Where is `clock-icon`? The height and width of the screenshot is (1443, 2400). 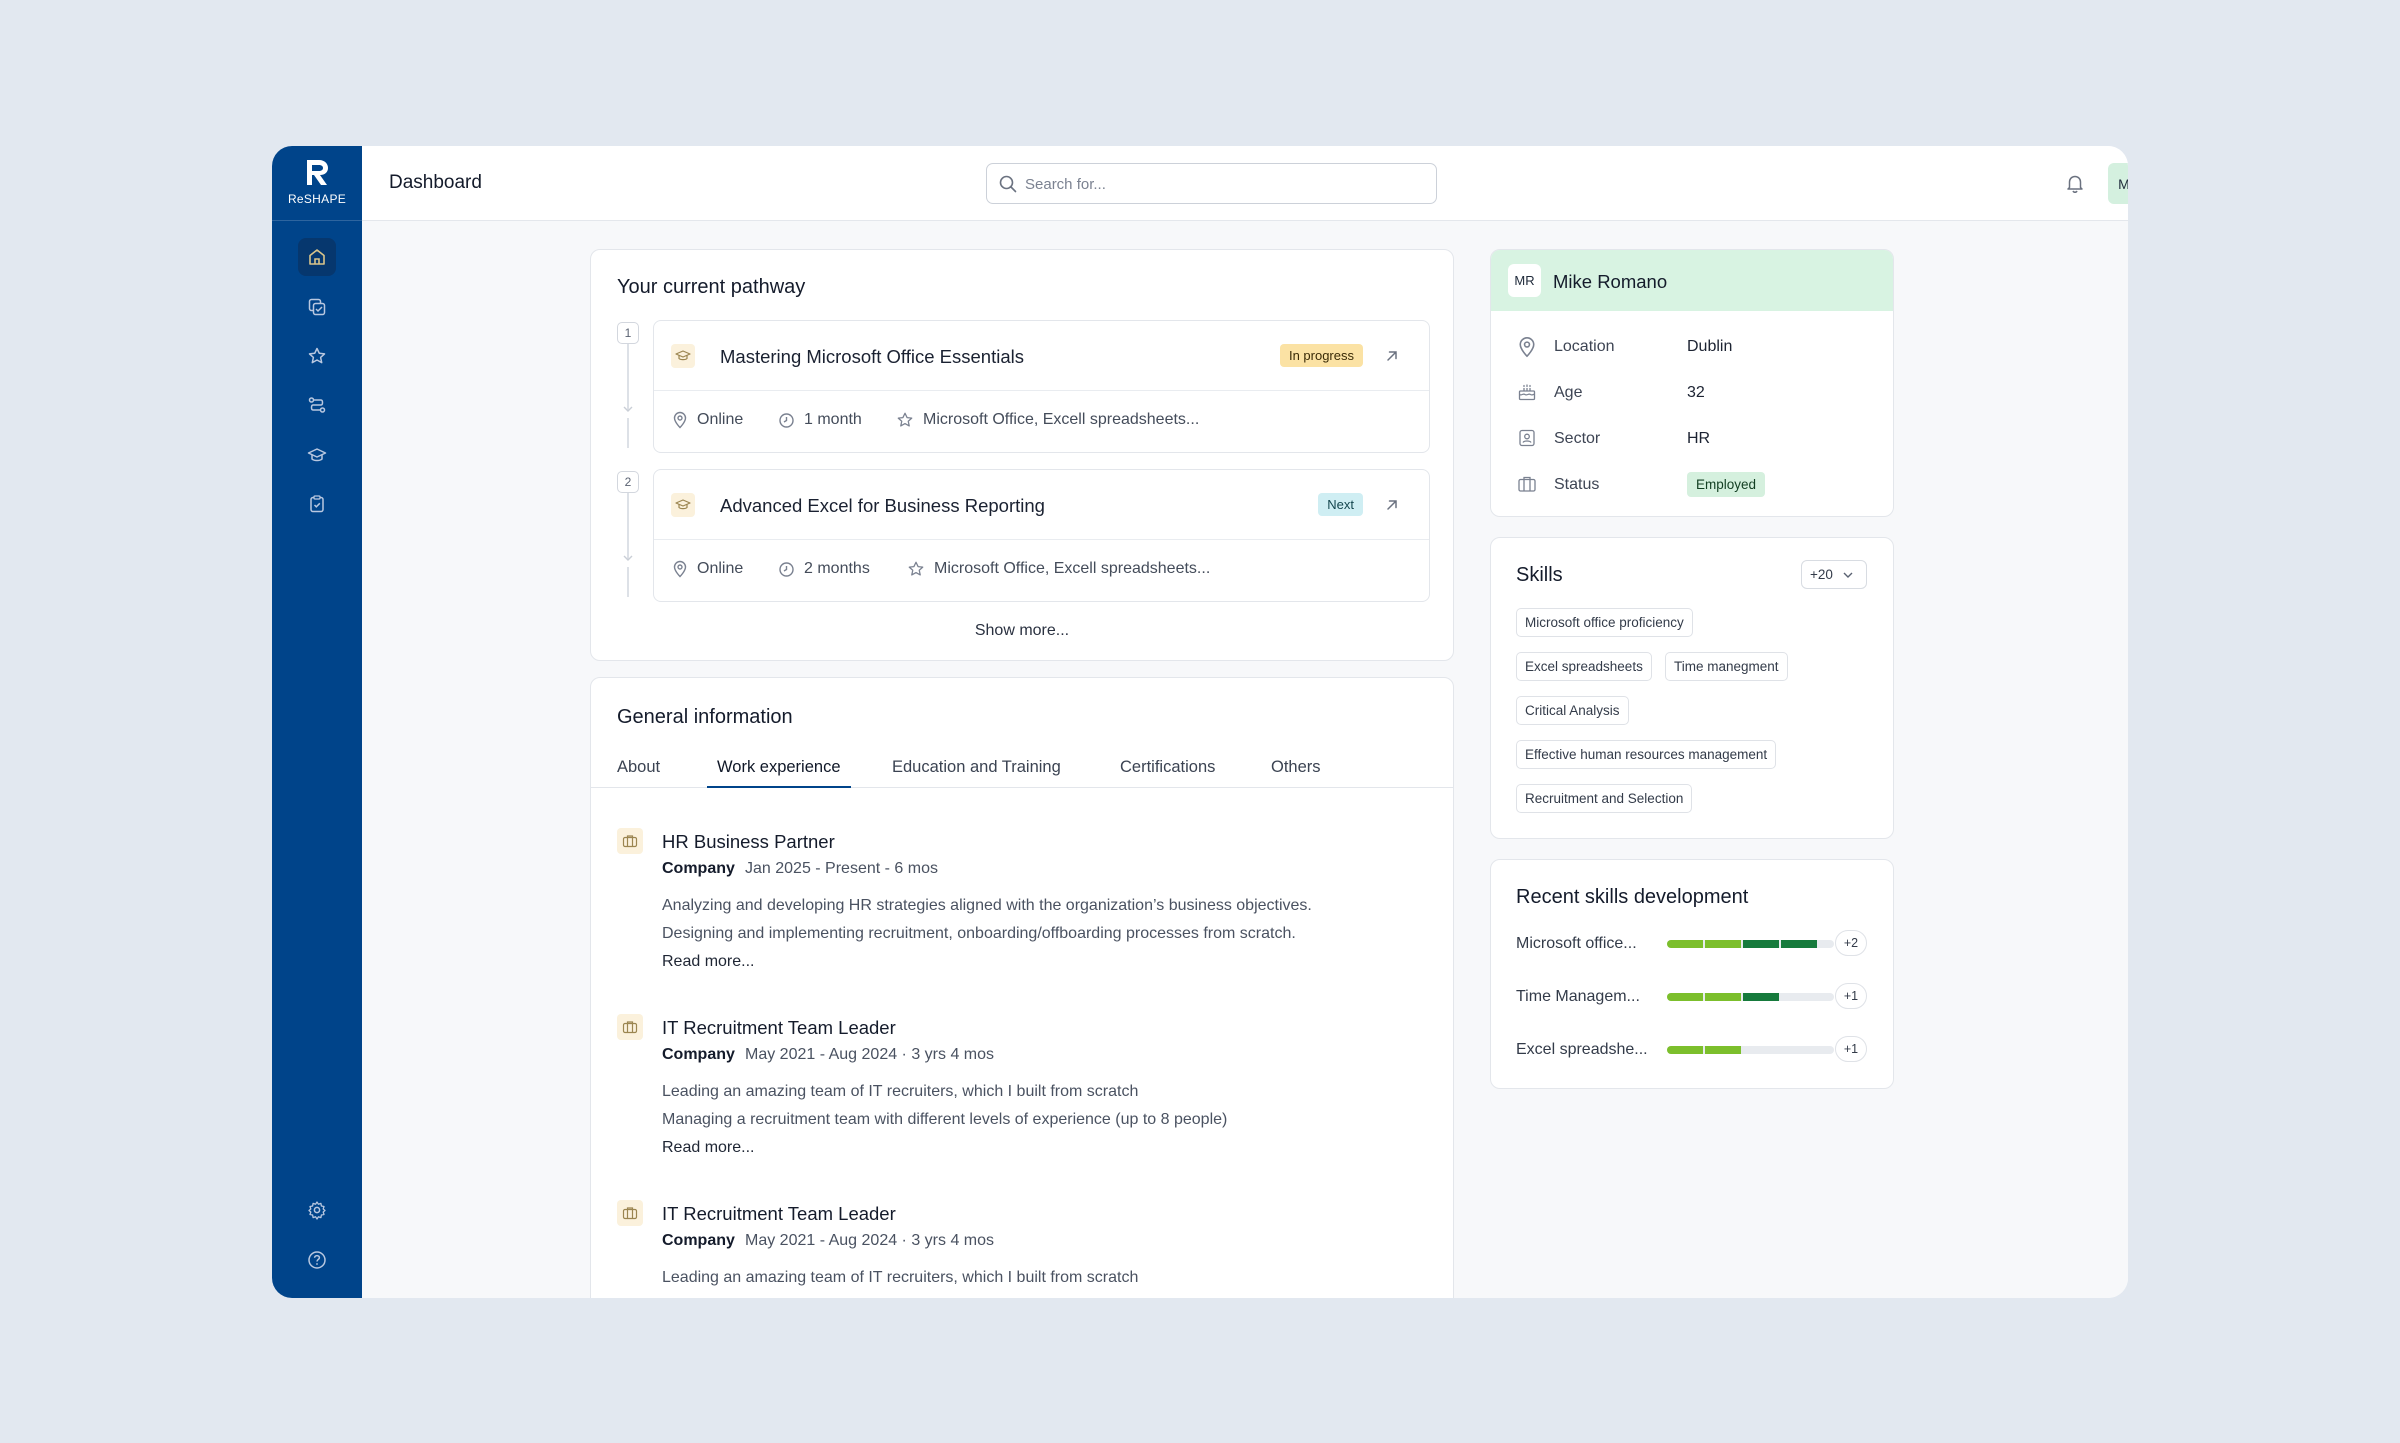 clock-icon is located at coordinates (786, 420).